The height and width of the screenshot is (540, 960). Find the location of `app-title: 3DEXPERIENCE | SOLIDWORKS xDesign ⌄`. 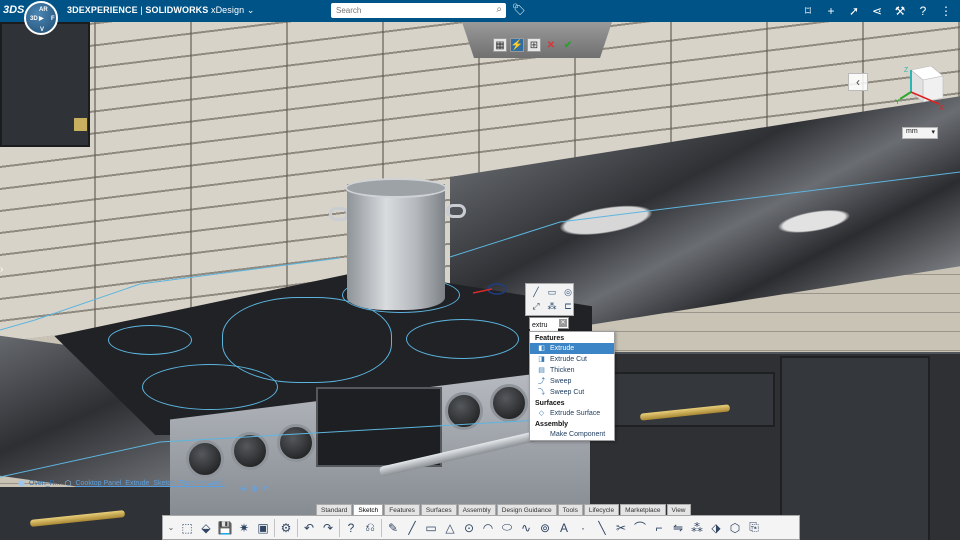

app-title: 3DEXPERIENCE | SOLIDWORKS xDesign ⌄ is located at coordinates (160, 10).